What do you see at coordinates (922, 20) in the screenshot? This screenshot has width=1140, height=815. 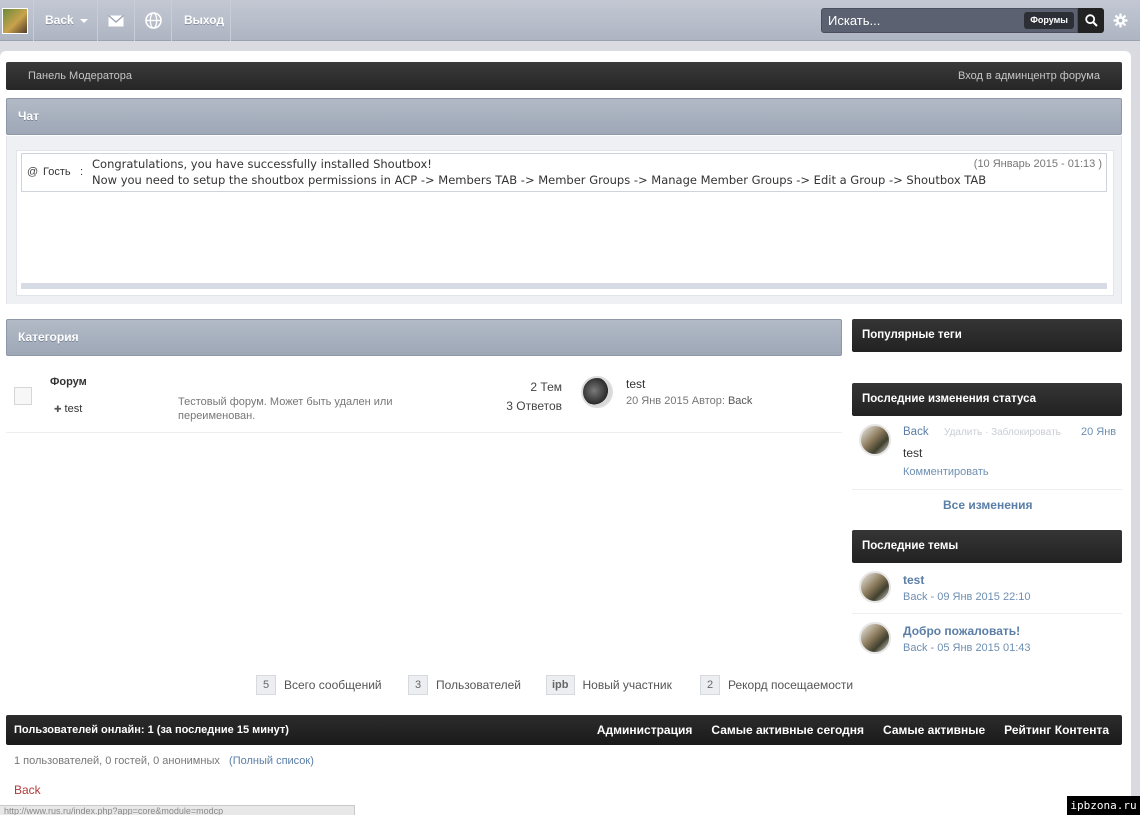 I see `search-input` at bounding box center [922, 20].